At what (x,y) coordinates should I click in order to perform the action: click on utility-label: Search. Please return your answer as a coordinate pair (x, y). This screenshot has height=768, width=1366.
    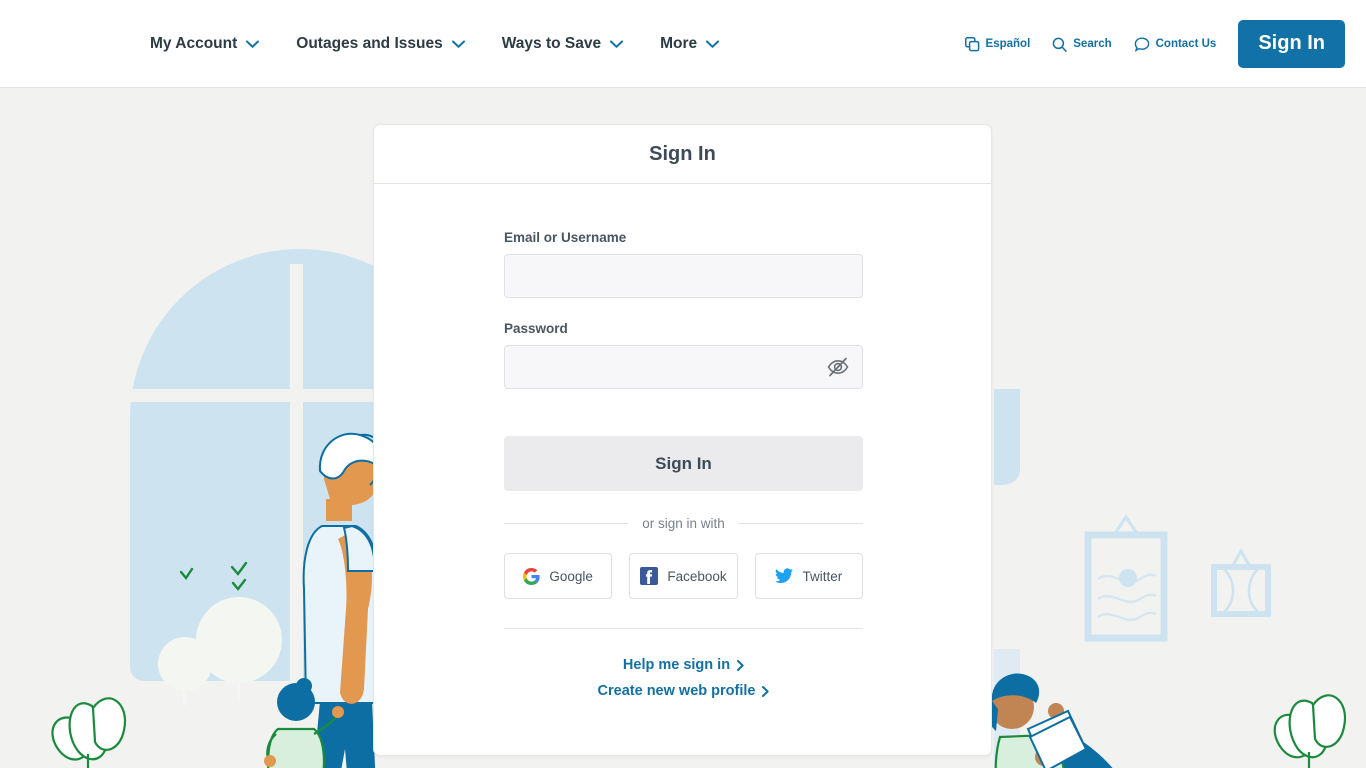
    Looking at the image, I should click on (1092, 44).